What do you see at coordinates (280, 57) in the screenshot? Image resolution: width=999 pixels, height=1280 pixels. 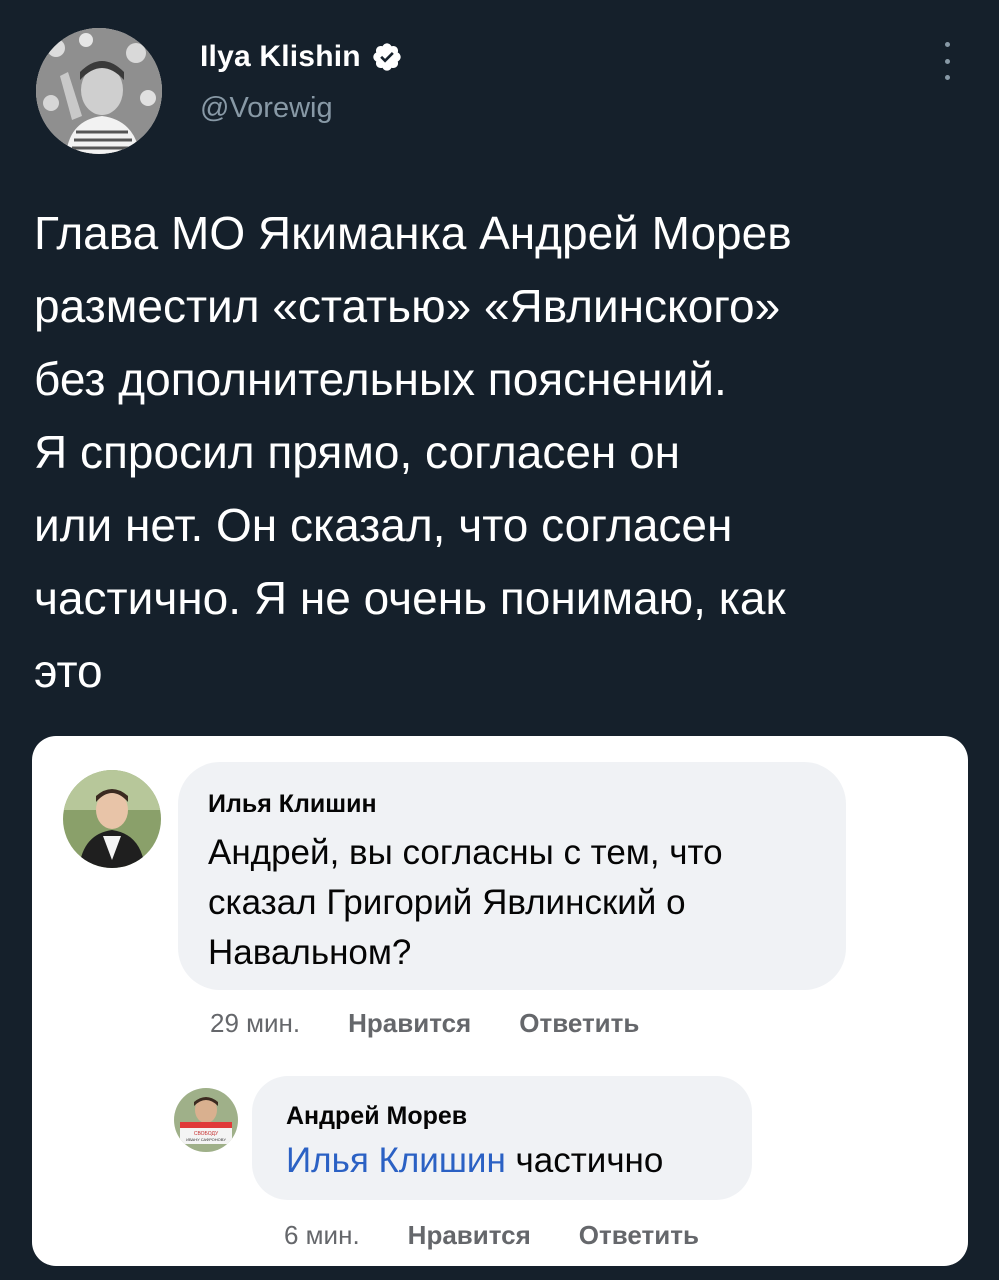 I see `author-name: Ilya Klishin` at bounding box center [280, 57].